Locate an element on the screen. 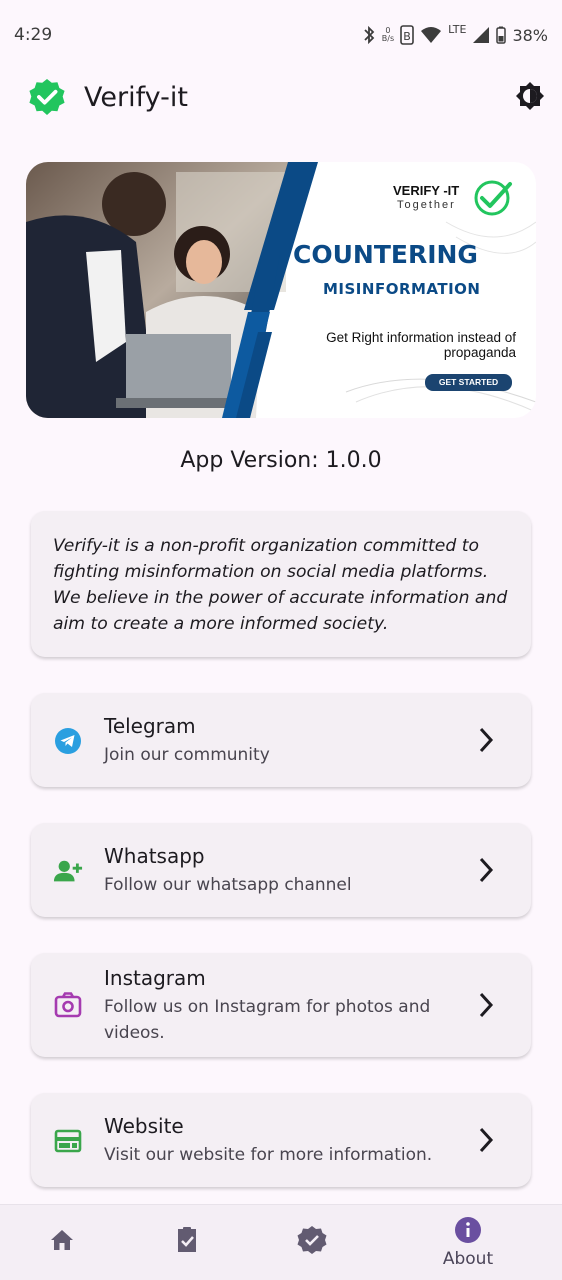  net-speed: 0 B/s is located at coordinates (388, 35).